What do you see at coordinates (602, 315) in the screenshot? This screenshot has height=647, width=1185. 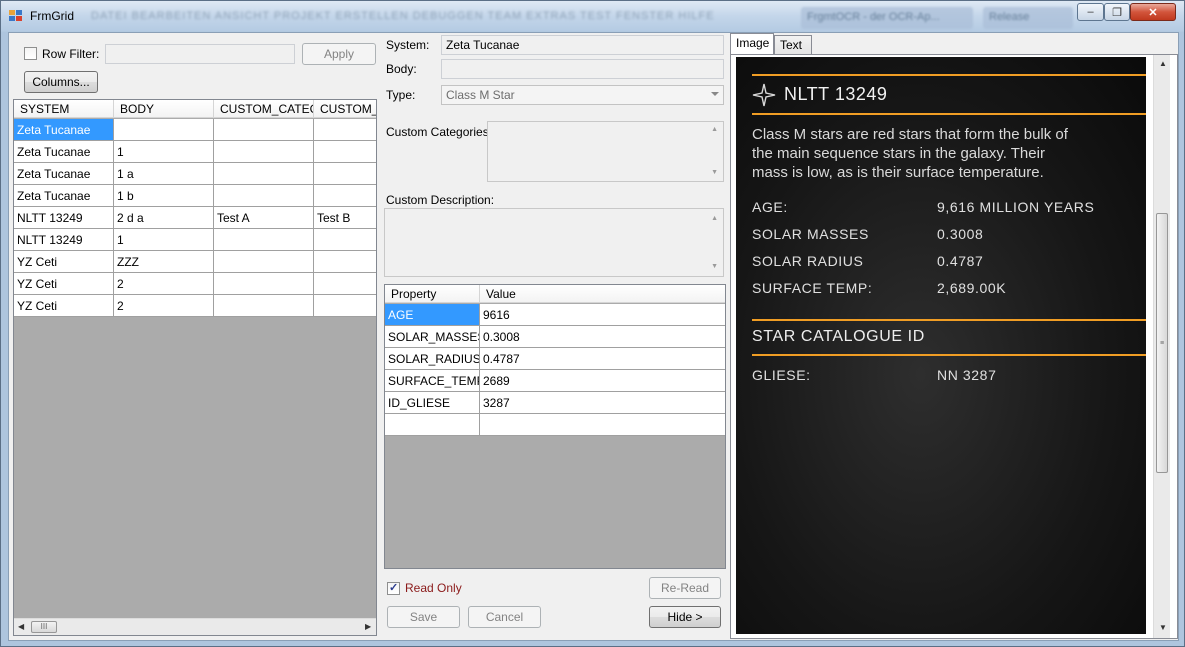 I see `property-cell: 9616` at bounding box center [602, 315].